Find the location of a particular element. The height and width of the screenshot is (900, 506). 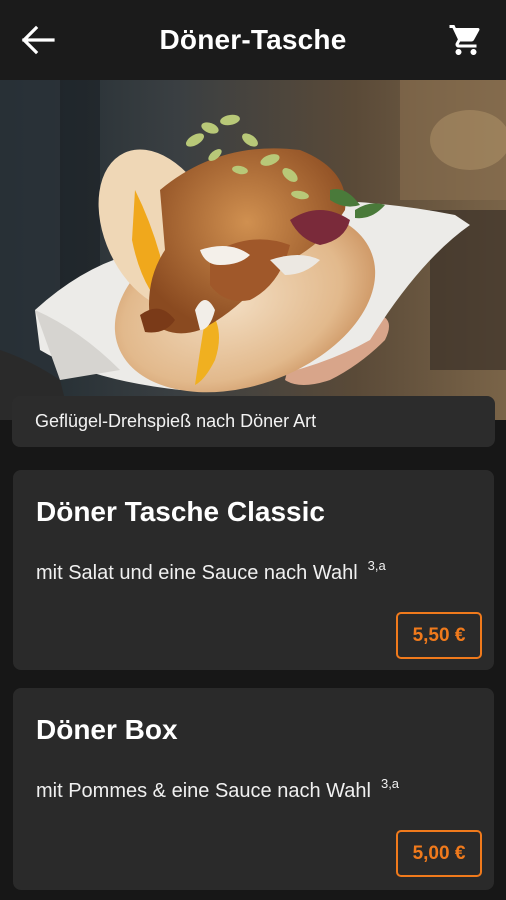

product-name: Döner Box is located at coordinates (107, 729).